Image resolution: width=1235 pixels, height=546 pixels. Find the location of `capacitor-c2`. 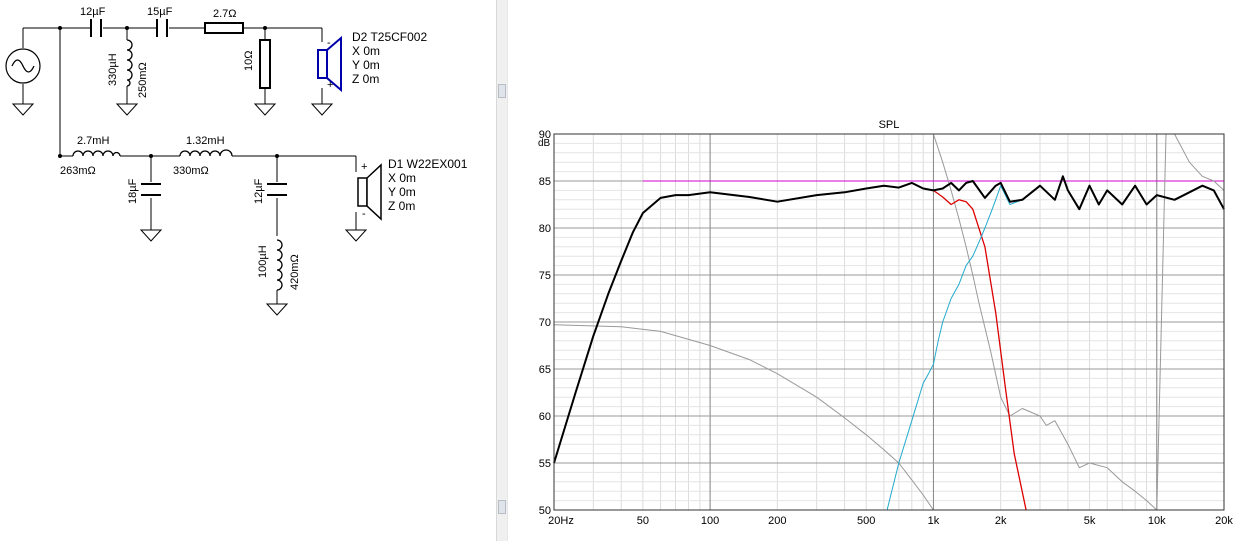

capacitor-c2 is located at coordinates (162, 28).